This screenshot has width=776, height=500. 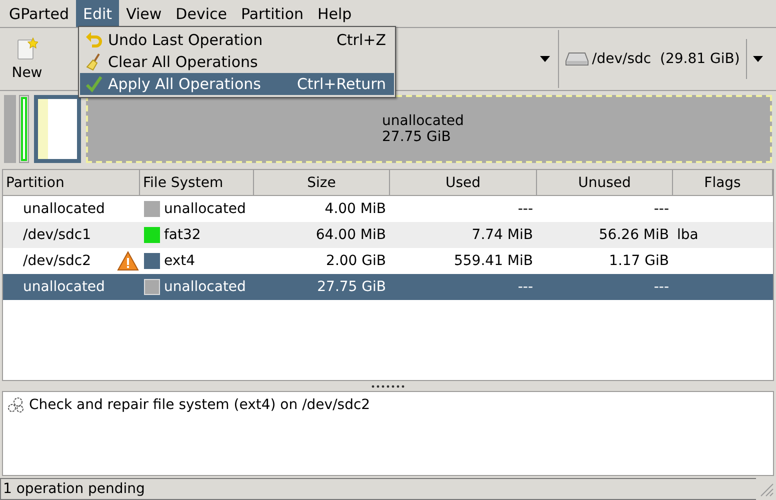 I want to click on table-cell: fat32, so click(x=182, y=235).